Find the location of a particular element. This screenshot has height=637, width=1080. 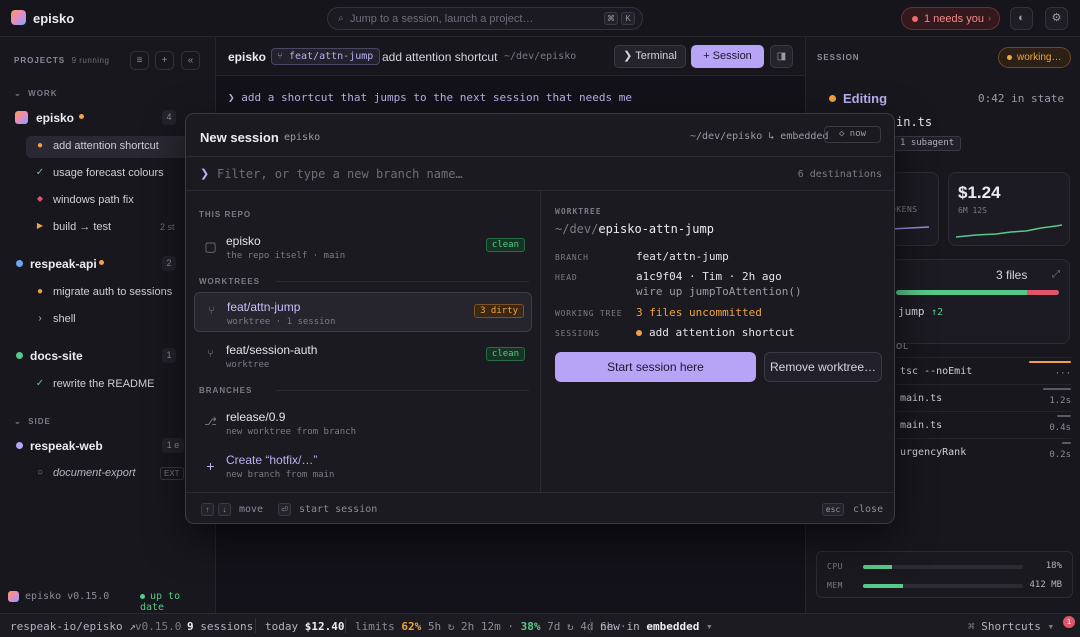

cost-duration: 6M 12S is located at coordinates (972, 210).